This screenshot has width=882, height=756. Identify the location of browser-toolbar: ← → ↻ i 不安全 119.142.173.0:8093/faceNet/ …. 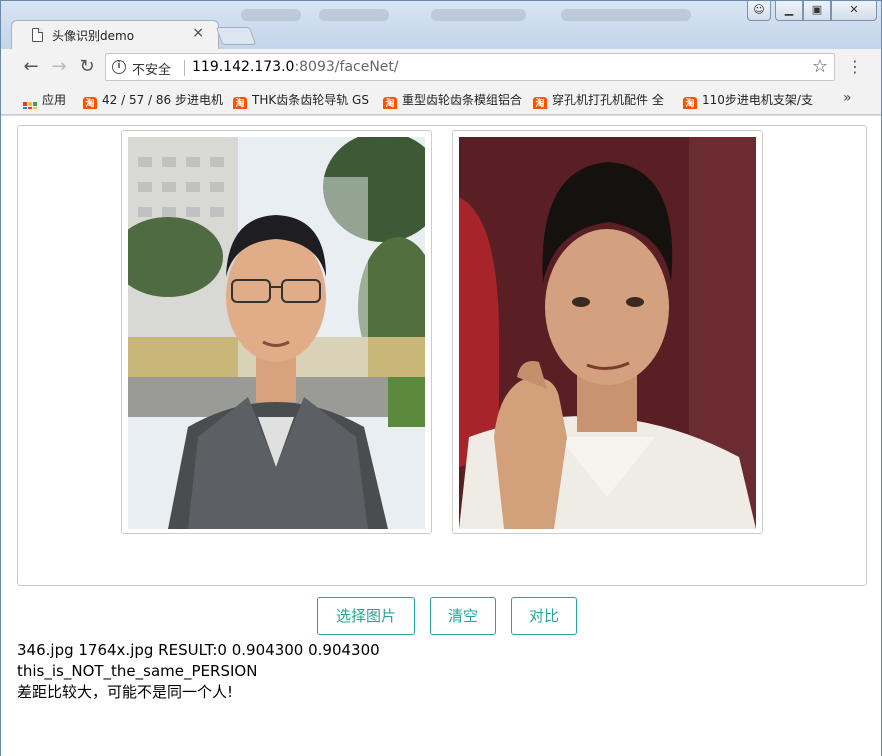
(441, 67).